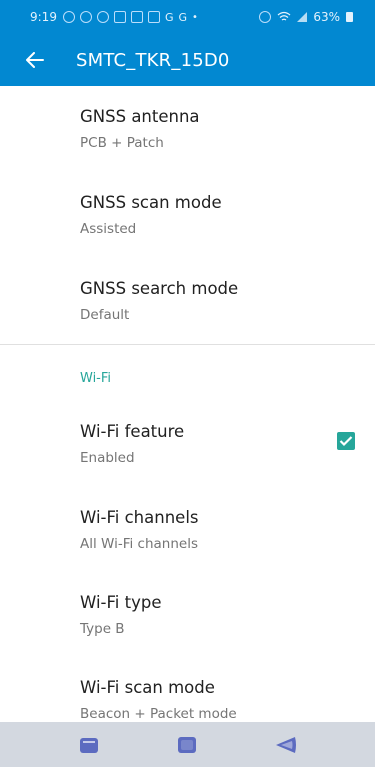  I want to click on setting-wifi-channels: Wi-Fi channels All Wi-Fi channels, so click(219, 530).